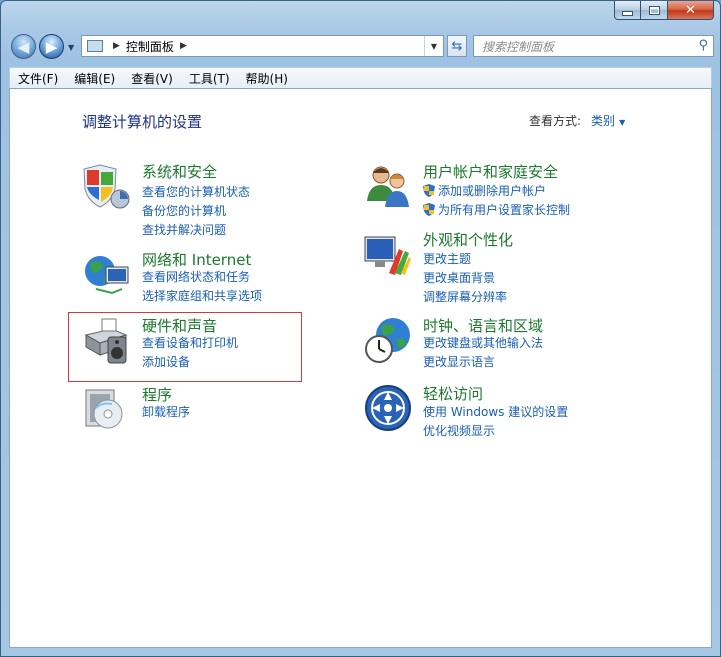 This screenshot has height=657, width=721. I want to click on maximize-button, so click(654, 10).